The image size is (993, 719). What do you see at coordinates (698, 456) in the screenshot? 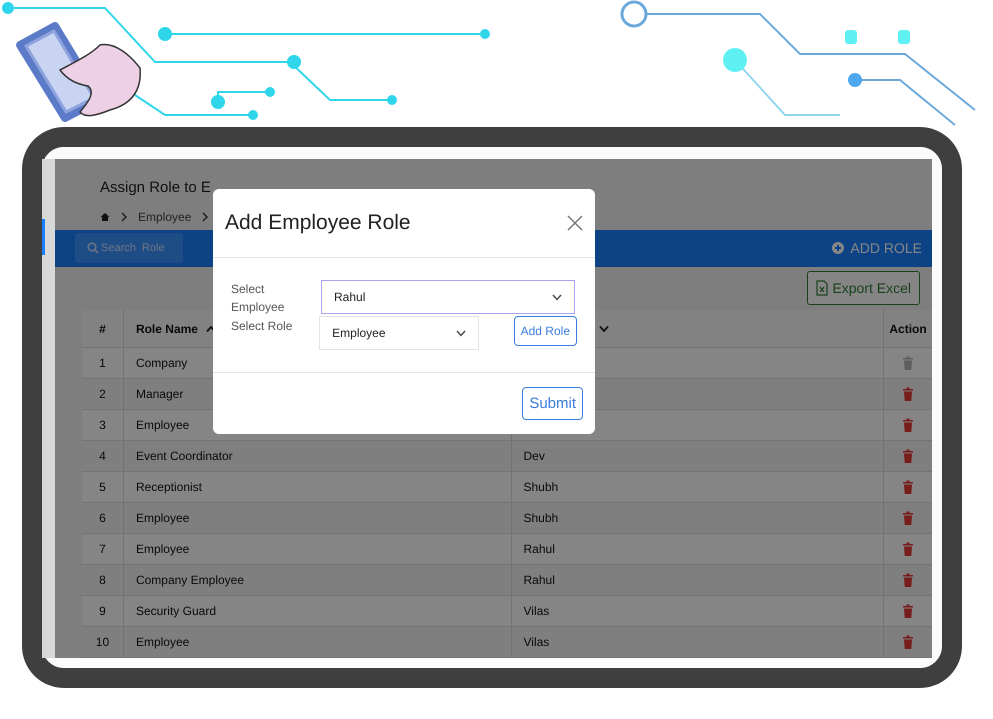
I see `table-cell: Dev` at bounding box center [698, 456].